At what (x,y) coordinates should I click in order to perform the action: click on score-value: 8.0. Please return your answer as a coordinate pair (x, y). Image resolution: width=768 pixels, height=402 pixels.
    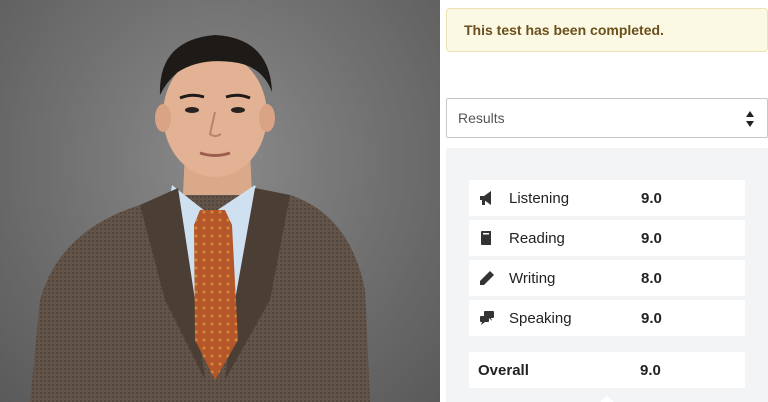
    Looking at the image, I should click on (651, 278).